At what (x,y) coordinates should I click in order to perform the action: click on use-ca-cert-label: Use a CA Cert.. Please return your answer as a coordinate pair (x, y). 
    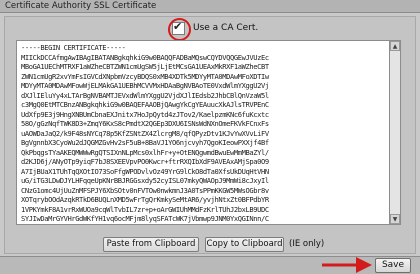
    Looking at the image, I should click on (226, 28).